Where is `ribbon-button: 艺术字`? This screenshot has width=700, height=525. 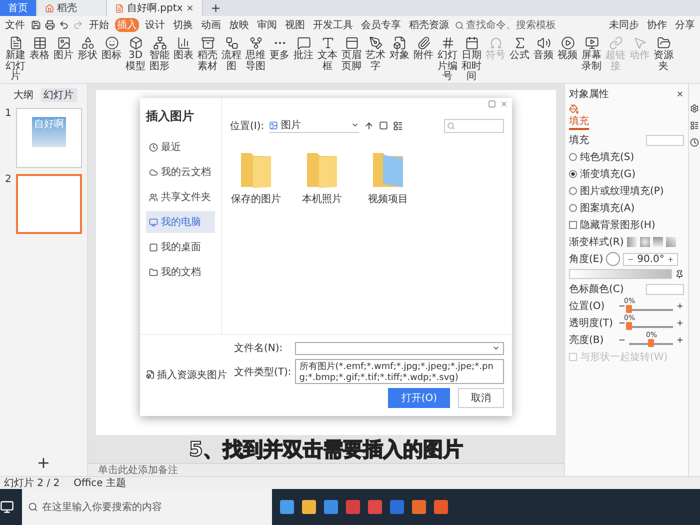
ribbon-button: 艺术字 is located at coordinates (375, 54).